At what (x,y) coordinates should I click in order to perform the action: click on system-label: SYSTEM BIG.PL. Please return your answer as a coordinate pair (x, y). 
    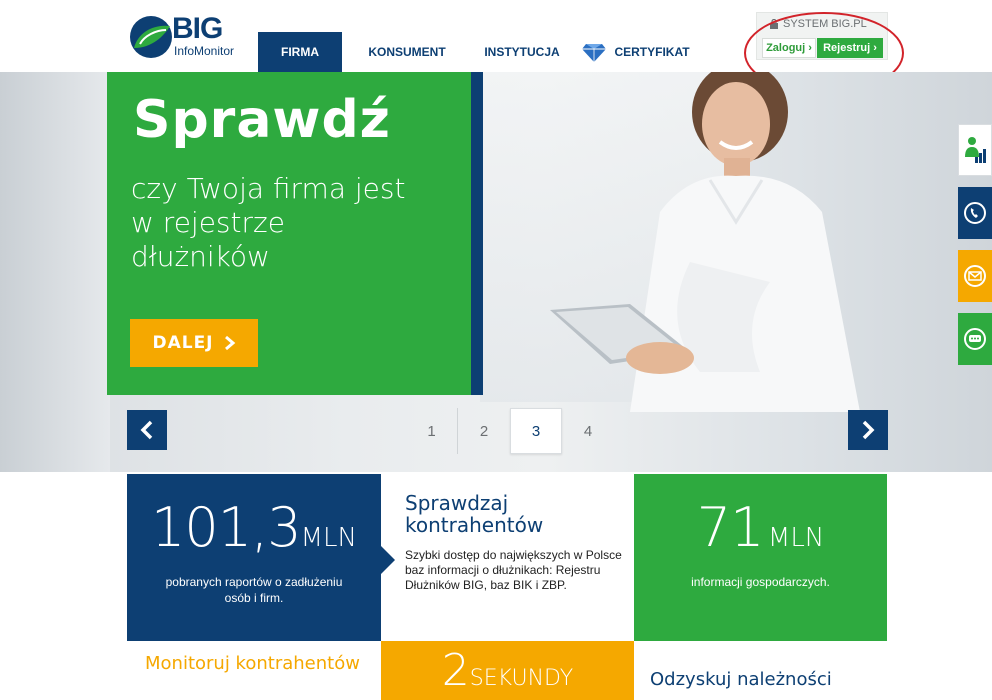
    Looking at the image, I should click on (818, 24).